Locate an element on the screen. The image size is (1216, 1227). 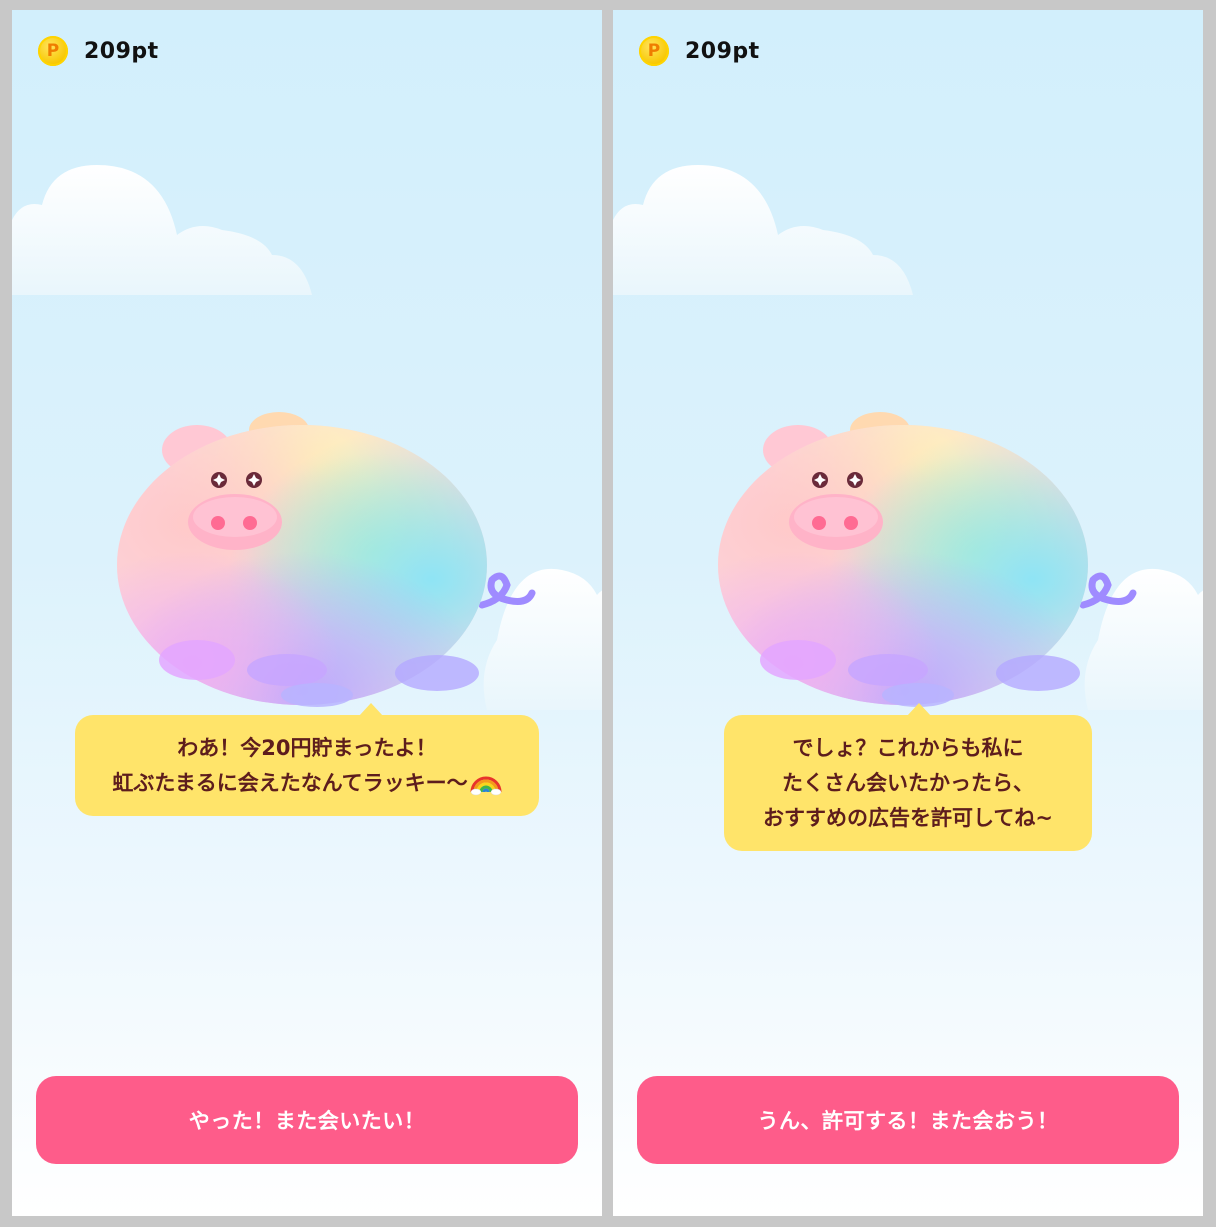
speech-line: でしょ？これからも私に is located at coordinates (908, 748).